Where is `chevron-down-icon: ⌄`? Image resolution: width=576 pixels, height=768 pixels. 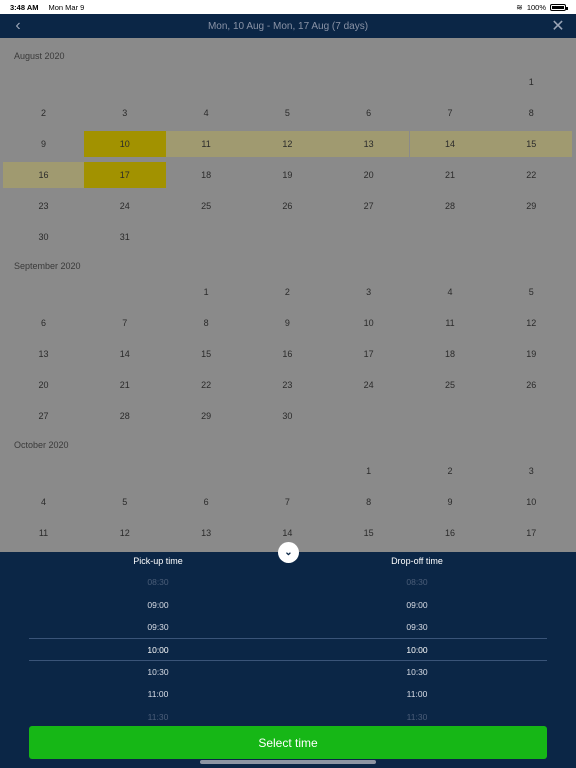
chevron-down-icon: ⌄ is located at coordinates (288, 552).